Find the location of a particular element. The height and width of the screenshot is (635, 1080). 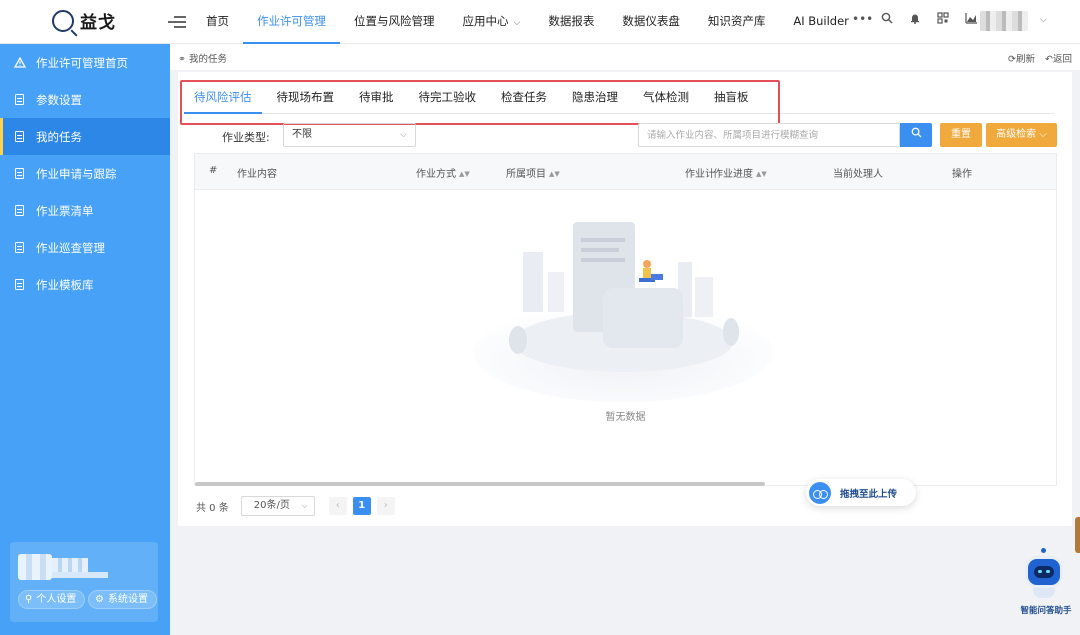

back-icon: ↶ is located at coordinates (1049, 59).